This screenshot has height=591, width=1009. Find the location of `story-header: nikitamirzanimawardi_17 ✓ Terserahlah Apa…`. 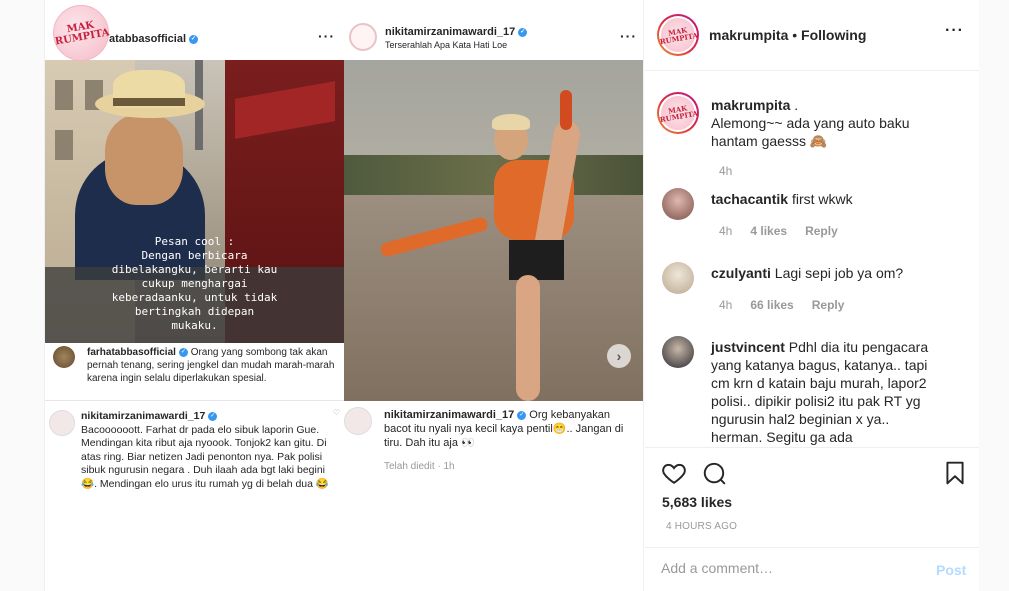

story-header: nikitamirzanimawardi_17 ✓ Terserahlah Apa… is located at coordinates (493, 38).